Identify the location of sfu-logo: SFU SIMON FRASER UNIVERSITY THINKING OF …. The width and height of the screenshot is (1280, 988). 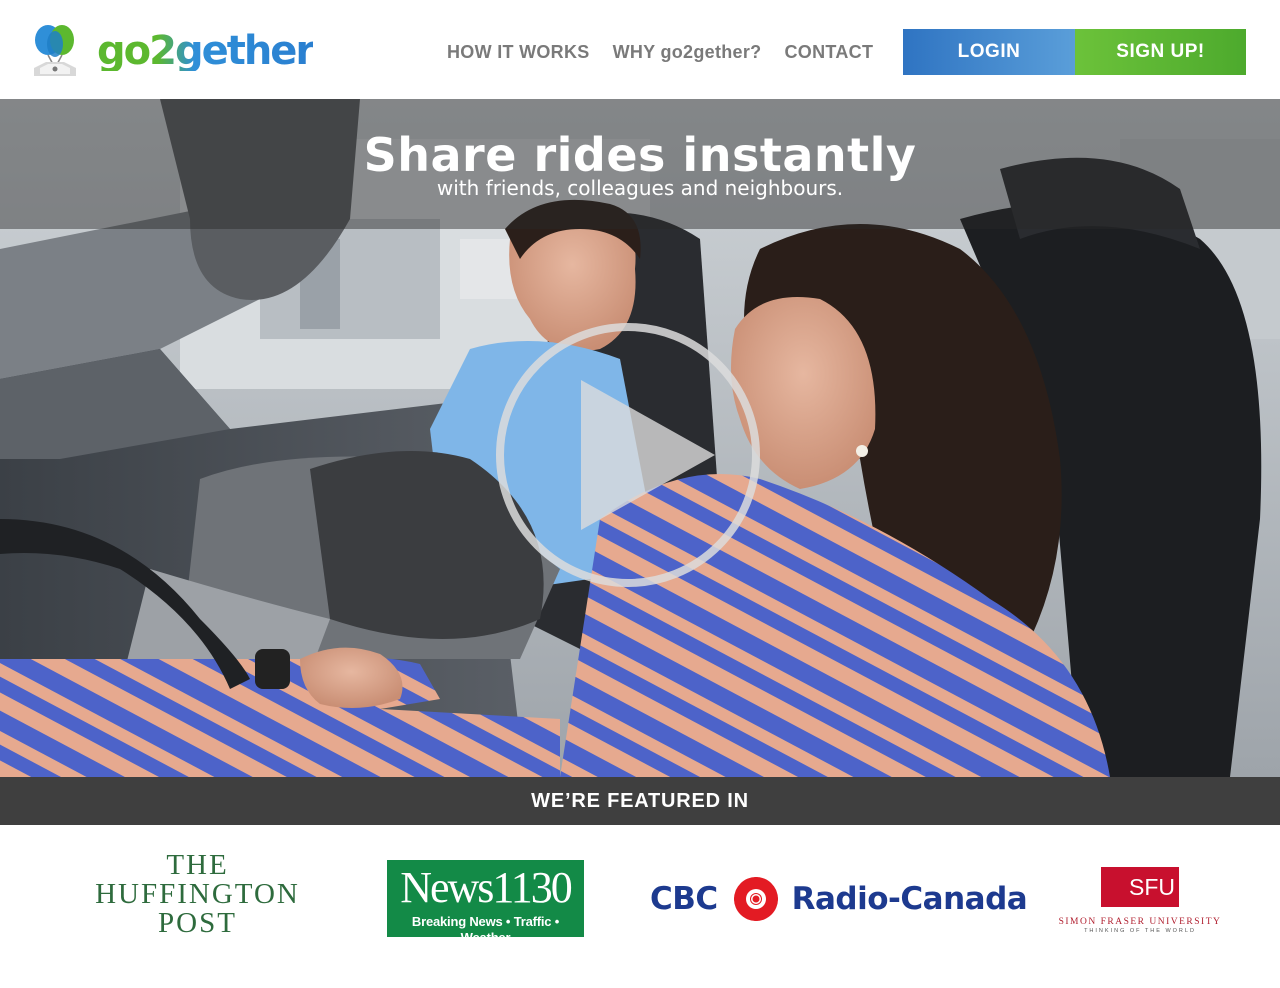
(1140, 900).